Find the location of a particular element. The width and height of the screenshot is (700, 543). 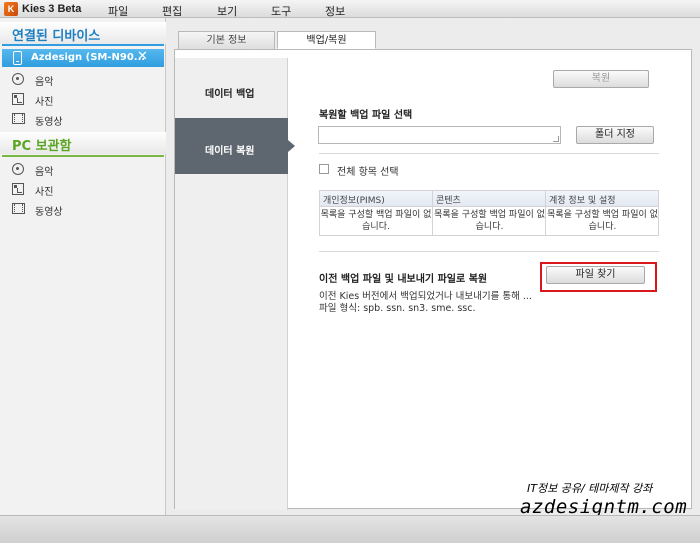

menu-info: 정보 is located at coordinates (335, 11).